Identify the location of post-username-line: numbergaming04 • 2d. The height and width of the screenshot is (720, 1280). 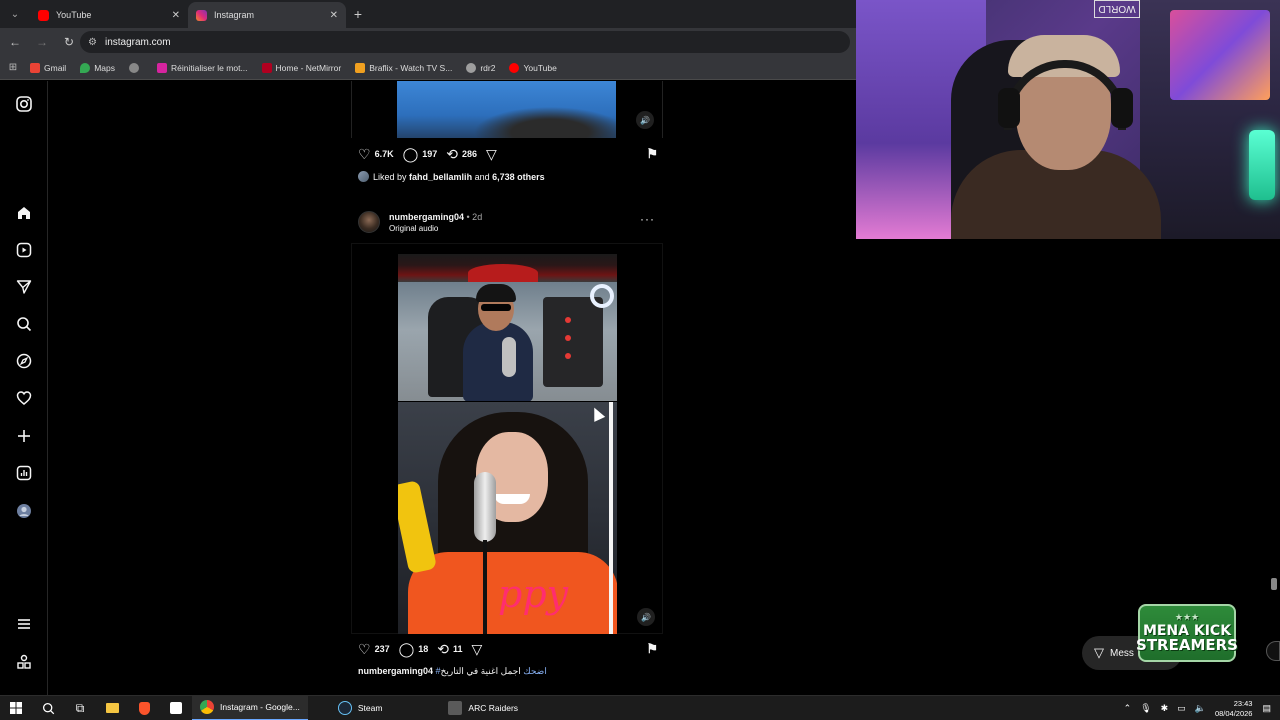
(435, 217).